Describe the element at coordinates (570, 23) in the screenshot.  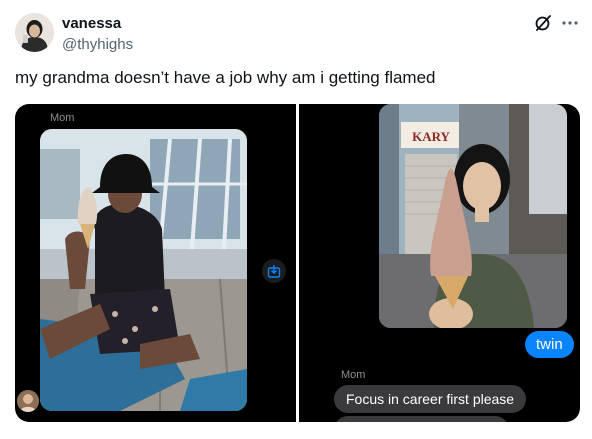
I see `more-icon` at that location.